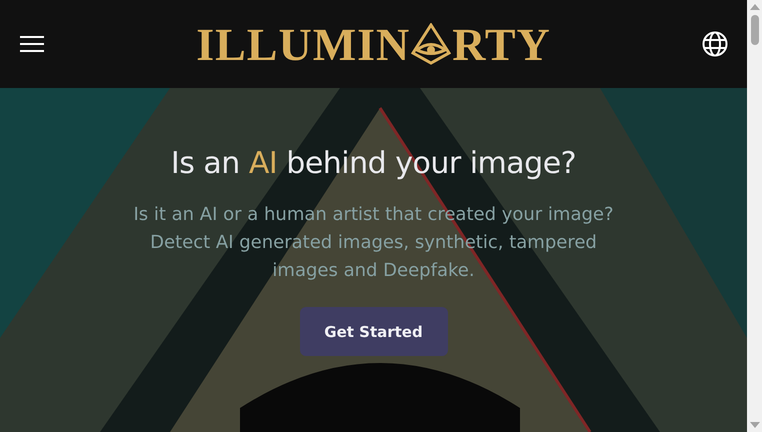 Image resolution: width=762 pixels, height=432 pixels. I want to click on menu-icon, so click(32, 44).